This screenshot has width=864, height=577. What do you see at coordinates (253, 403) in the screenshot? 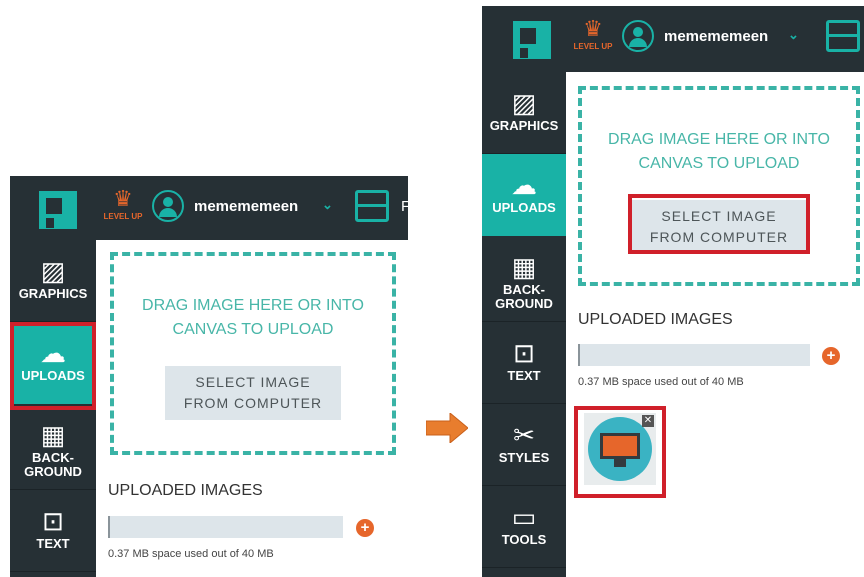
I see `select-button-line-2: FROM COMPUTER` at bounding box center [253, 403].